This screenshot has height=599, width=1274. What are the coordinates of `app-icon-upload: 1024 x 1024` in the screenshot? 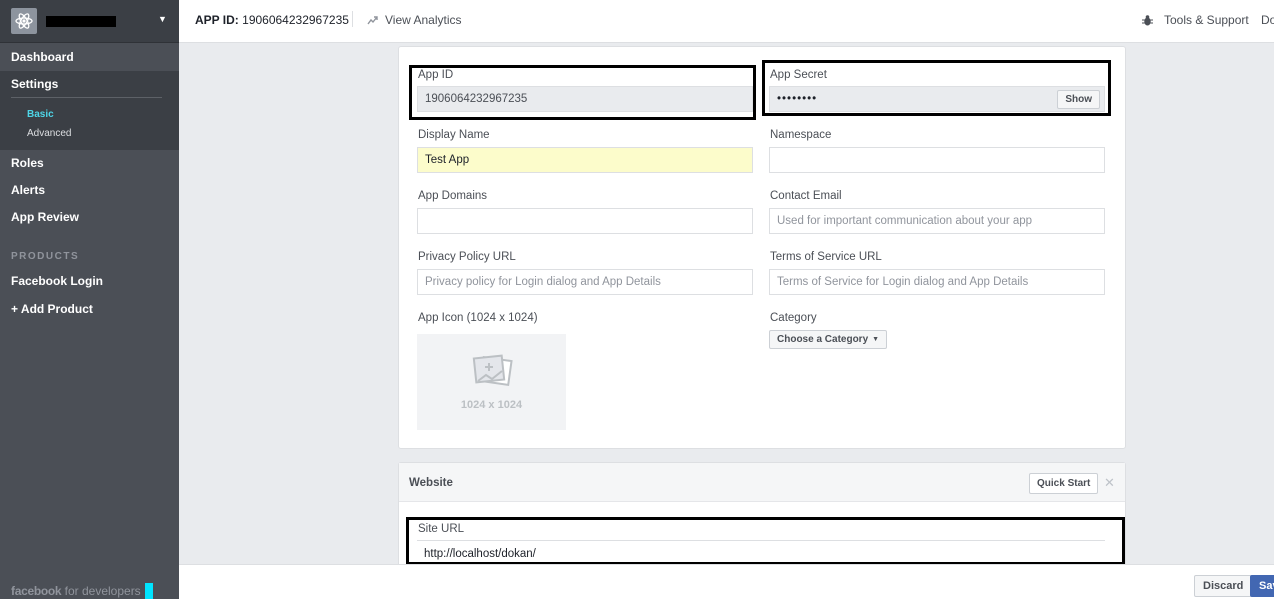 It's located at (491, 382).